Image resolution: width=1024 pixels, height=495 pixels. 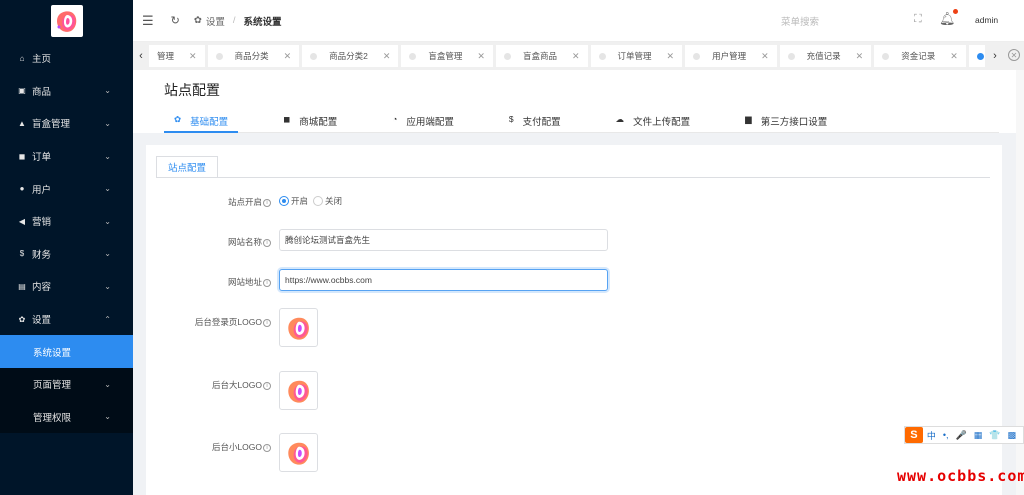 I want to click on tabs-left-arrow-icon: ‹, so click(x=141, y=56).